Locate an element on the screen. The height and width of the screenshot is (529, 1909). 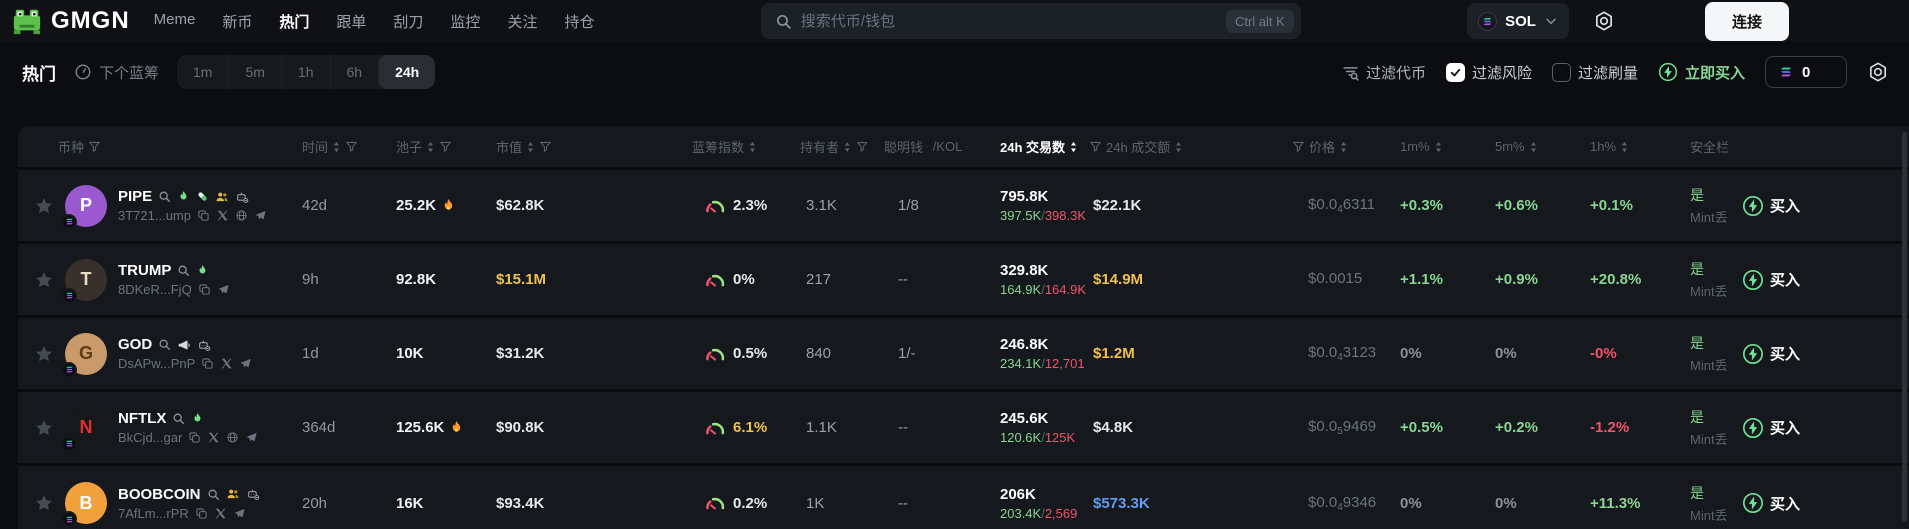
header-5m: 5m% is located at coordinates (1530, 146).